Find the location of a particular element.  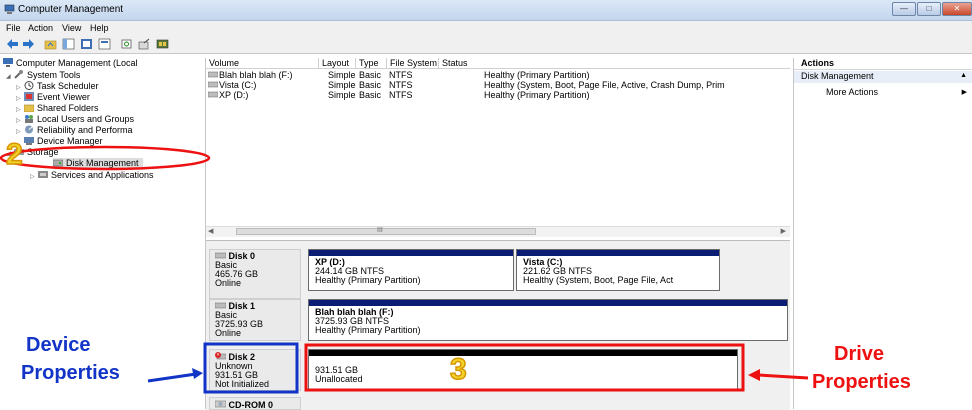

step-number-3: 3 is located at coordinates (458, 369).